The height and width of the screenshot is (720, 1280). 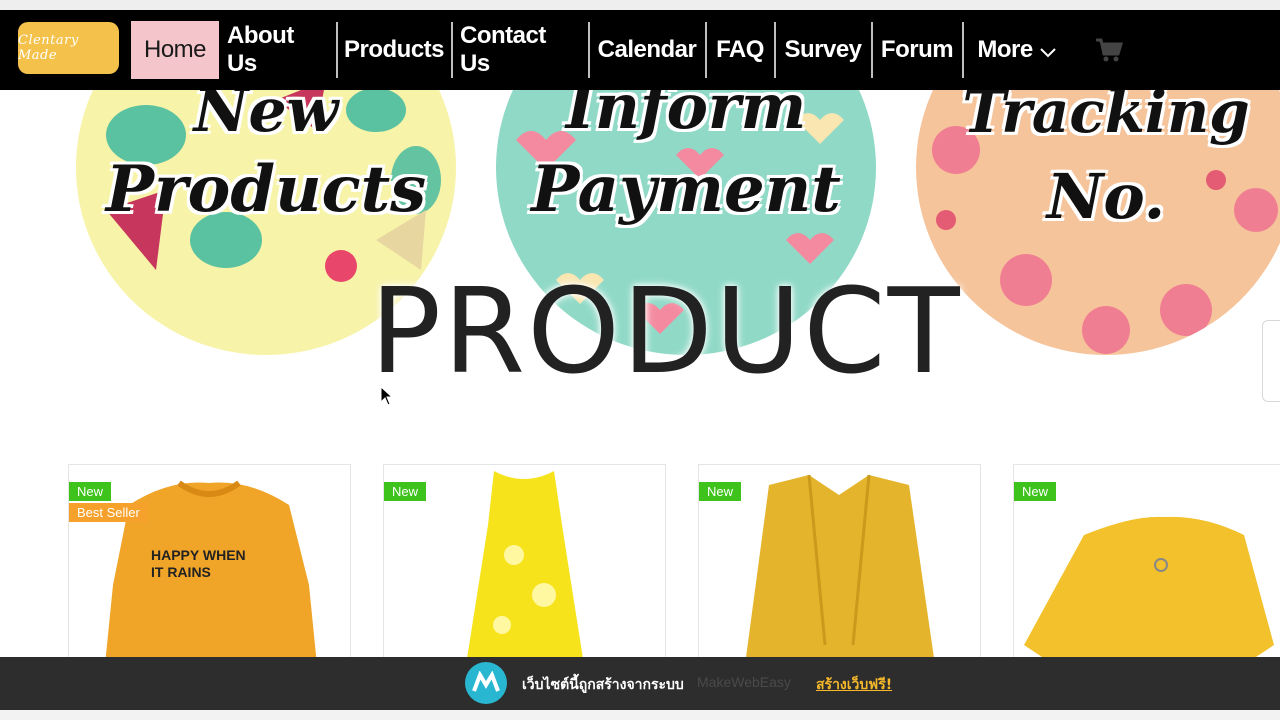 I want to click on nav-label: FAQ, so click(x=740, y=49).